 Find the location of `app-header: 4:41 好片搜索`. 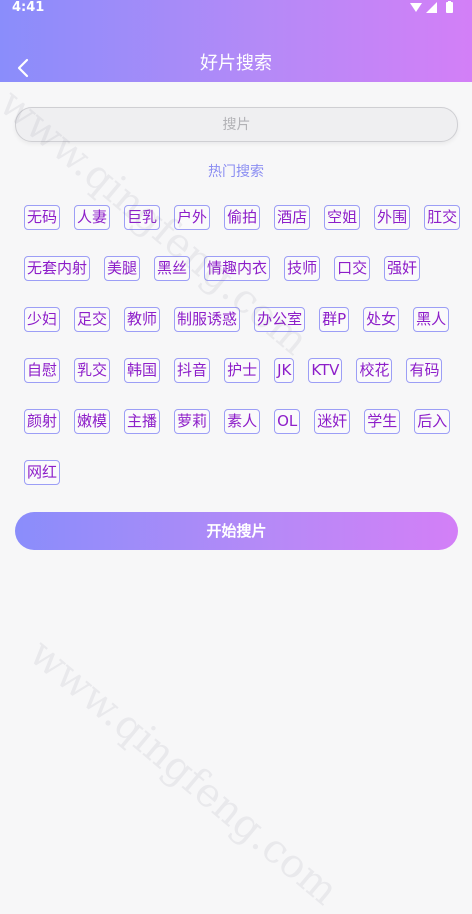

app-header: 4:41 好片搜索 is located at coordinates (236, 41).